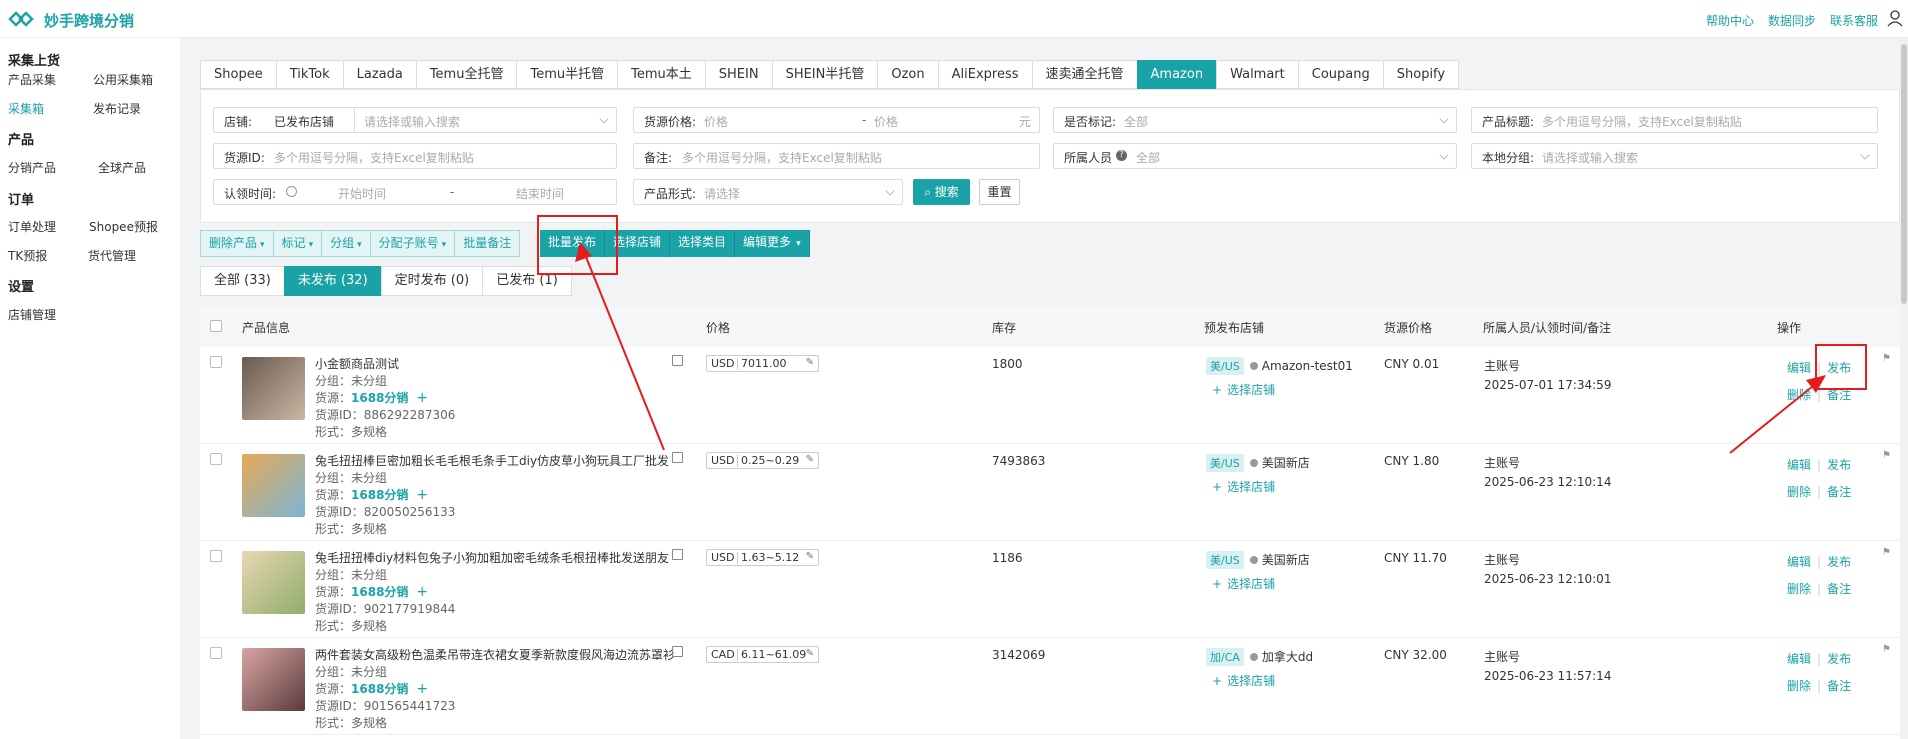 This screenshot has width=1908, height=739. I want to click on src-price-filter: 货源价格: 价格 - 价格 元, so click(836, 120).